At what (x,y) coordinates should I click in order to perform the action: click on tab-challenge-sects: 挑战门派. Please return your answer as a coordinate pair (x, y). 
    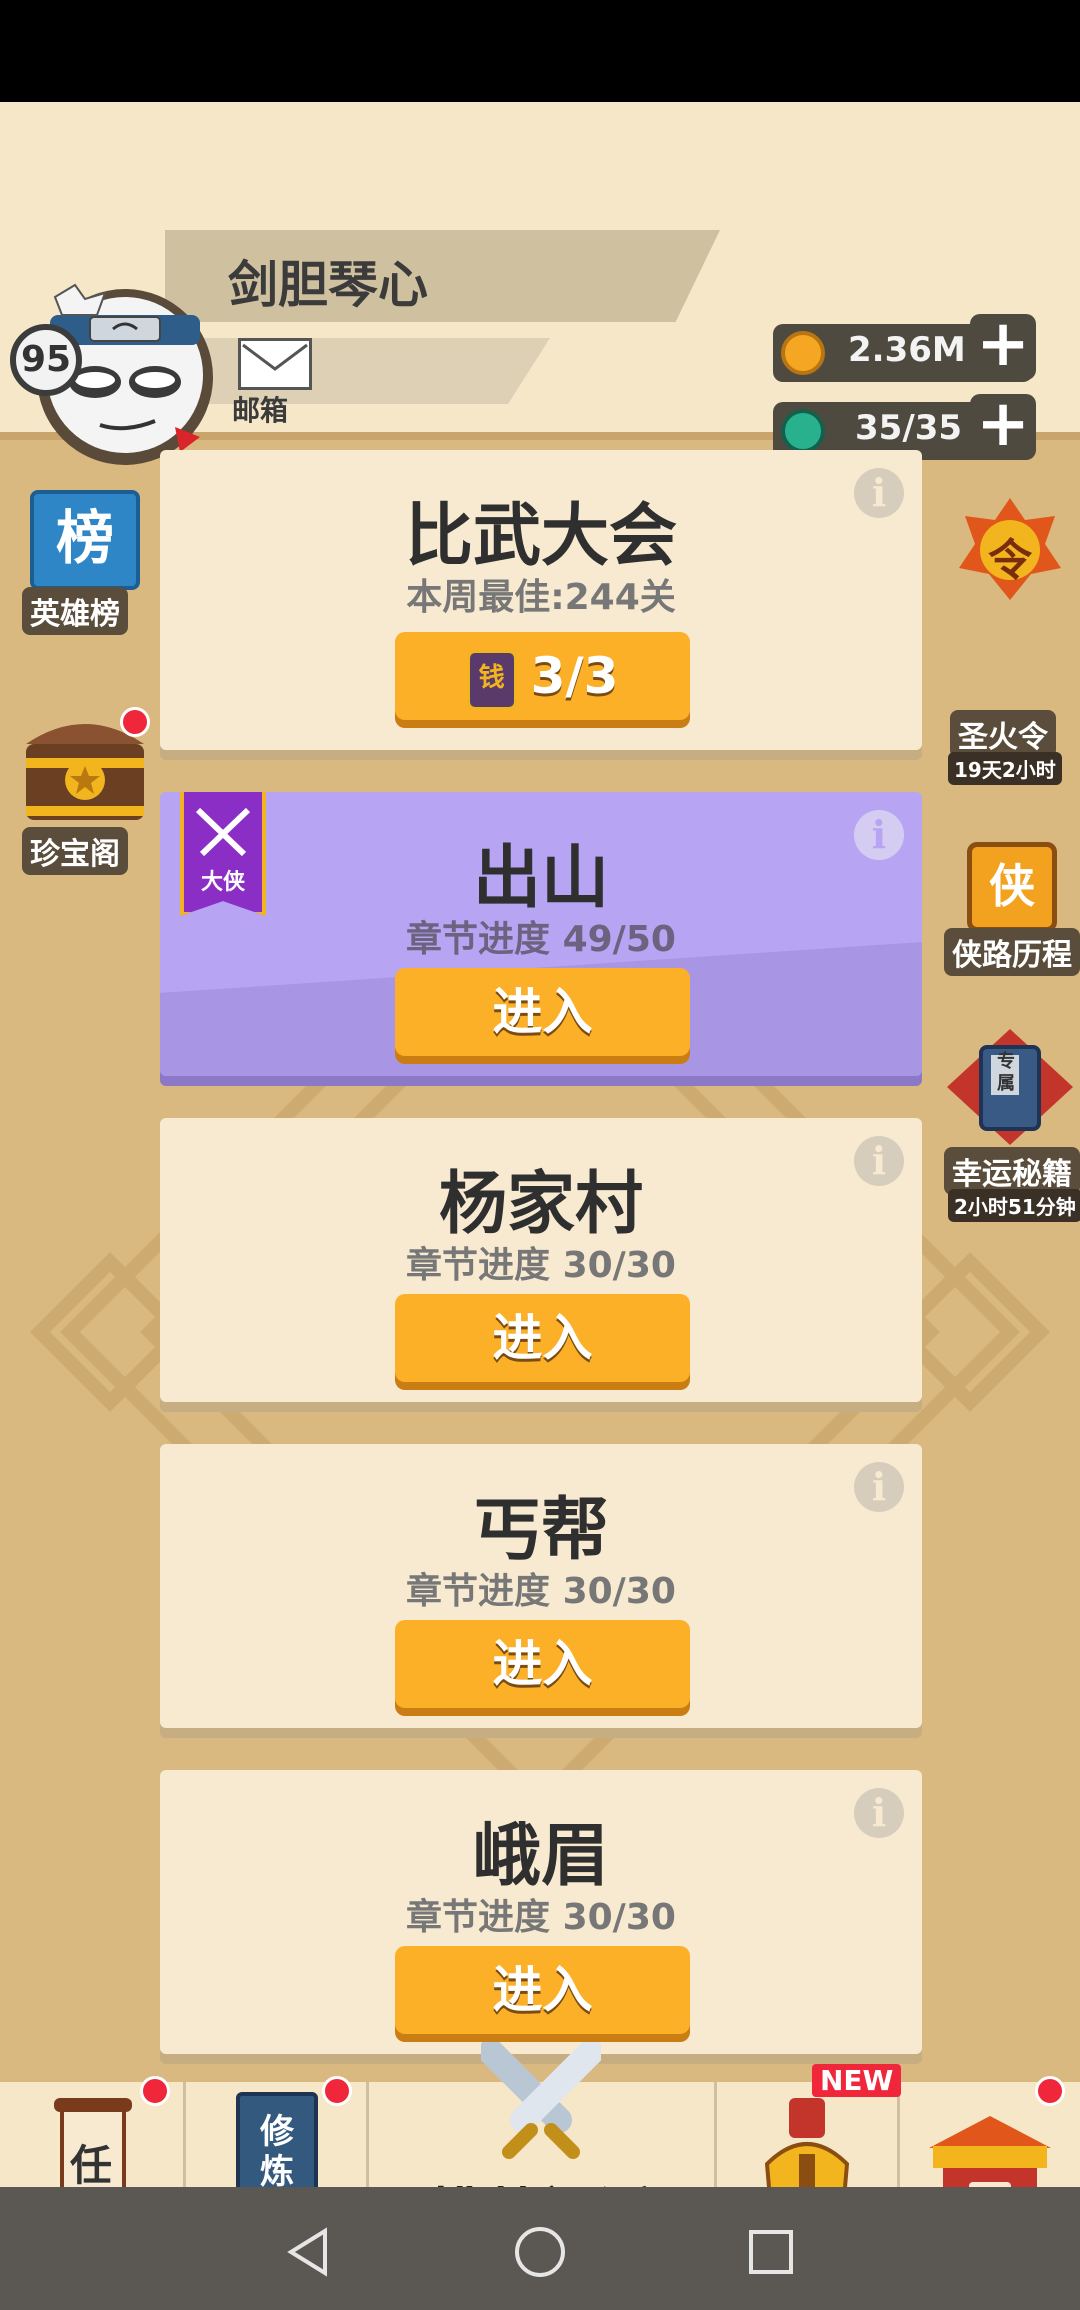
    Looking at the image, I should click on (541, 2114).